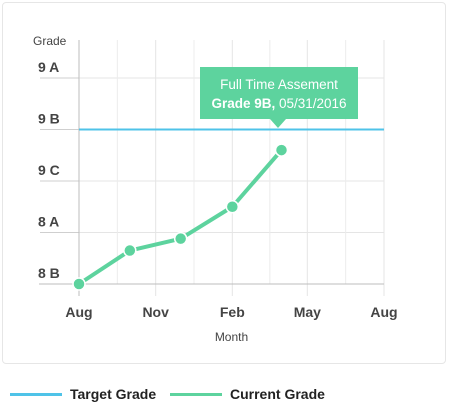 The height and width of the screenshot is (410, 450). What do you see at coordinates (48, 67) in the screenshot?
I see `y-tick-label: 9 A` at bounding box center [48, 67].